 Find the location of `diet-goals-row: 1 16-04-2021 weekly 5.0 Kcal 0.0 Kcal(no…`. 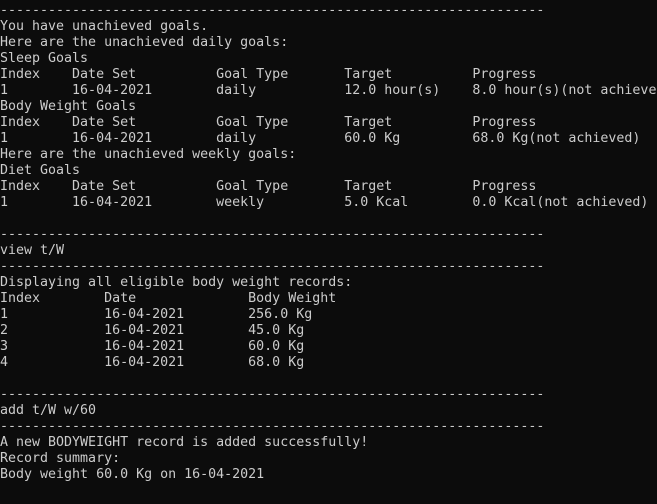

diet-goals-row: 1 16-04-2021 weekly 5.0 Kcal 0.0 Kcal(no… is located at coordinates (324, 202).